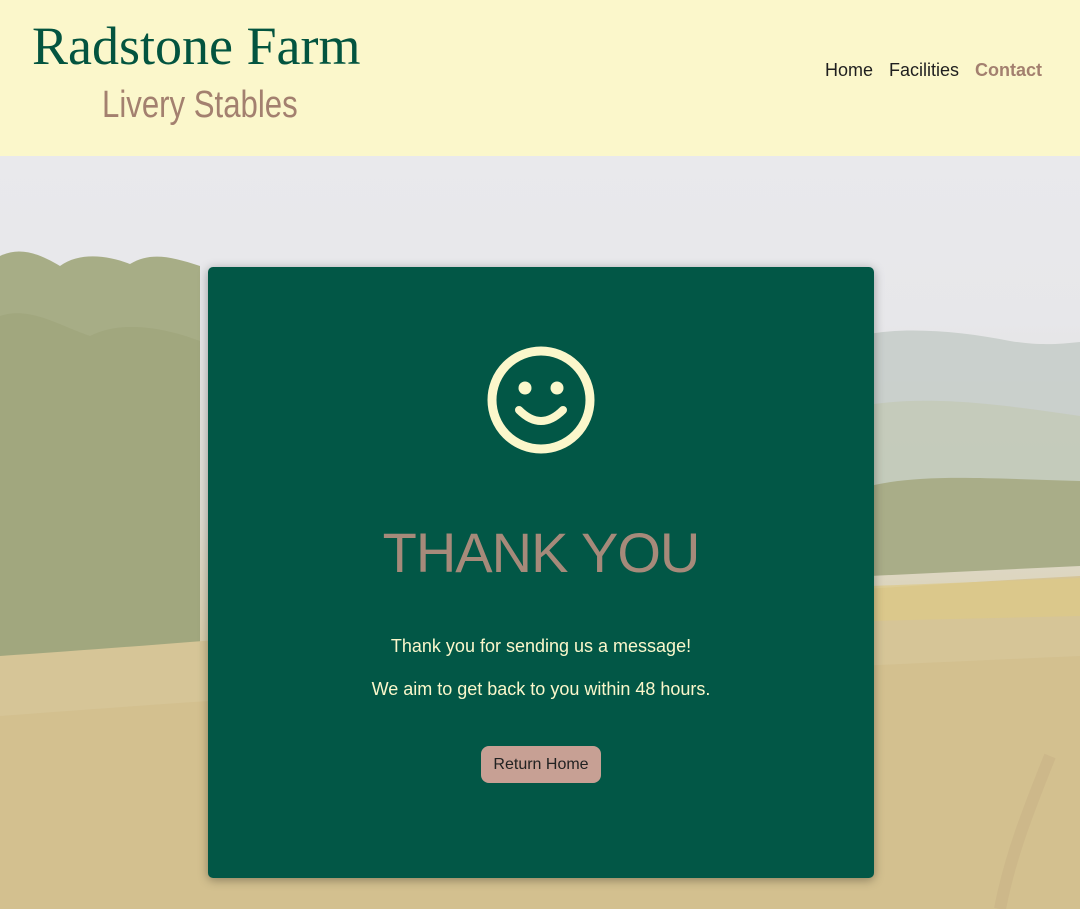 This screenshot has width=1080, height=909. Describe the element at coordinates (541, 764) in the screenshot. I see `return-home-button: Return Home` at that location.